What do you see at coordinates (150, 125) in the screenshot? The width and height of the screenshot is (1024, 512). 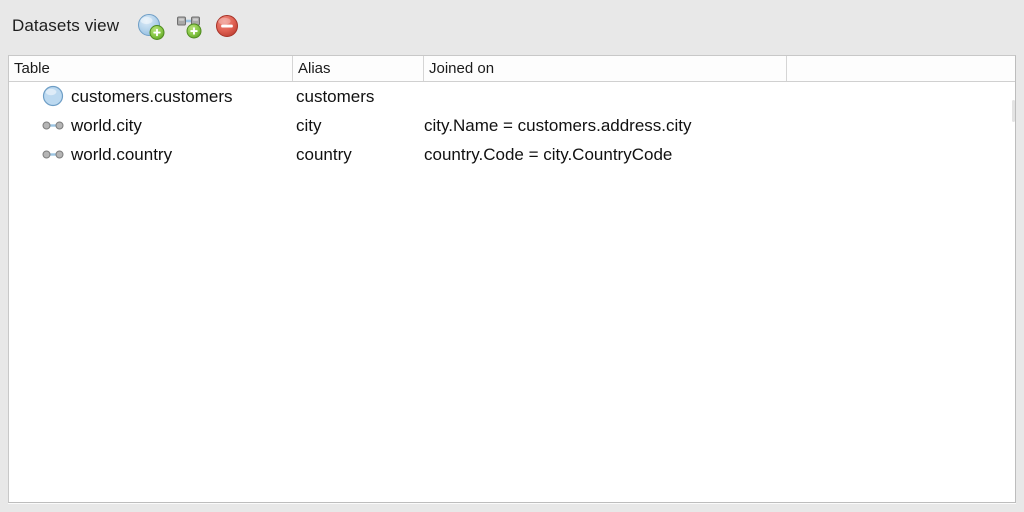 I see `cell-table: world.city` at bounding box center [150, 125].